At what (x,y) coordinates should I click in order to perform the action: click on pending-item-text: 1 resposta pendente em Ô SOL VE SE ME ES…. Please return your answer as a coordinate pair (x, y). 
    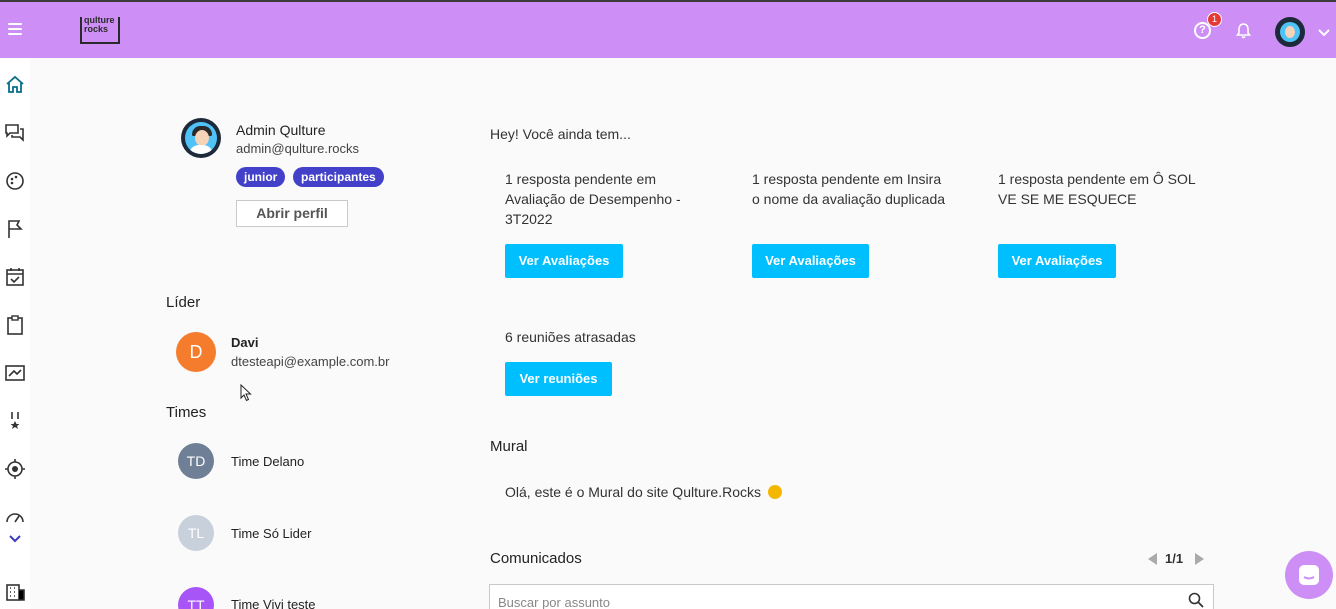
    Looking at the image, I should click on (1097, 189).